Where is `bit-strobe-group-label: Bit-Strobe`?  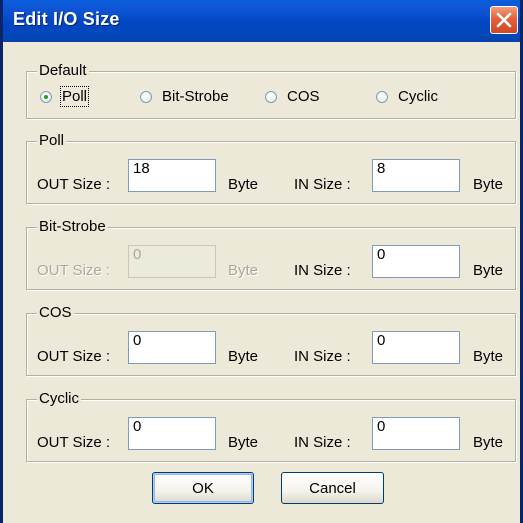 bit-strobe-group-label: Bit-Strobe is located at coordinates (72, 226).